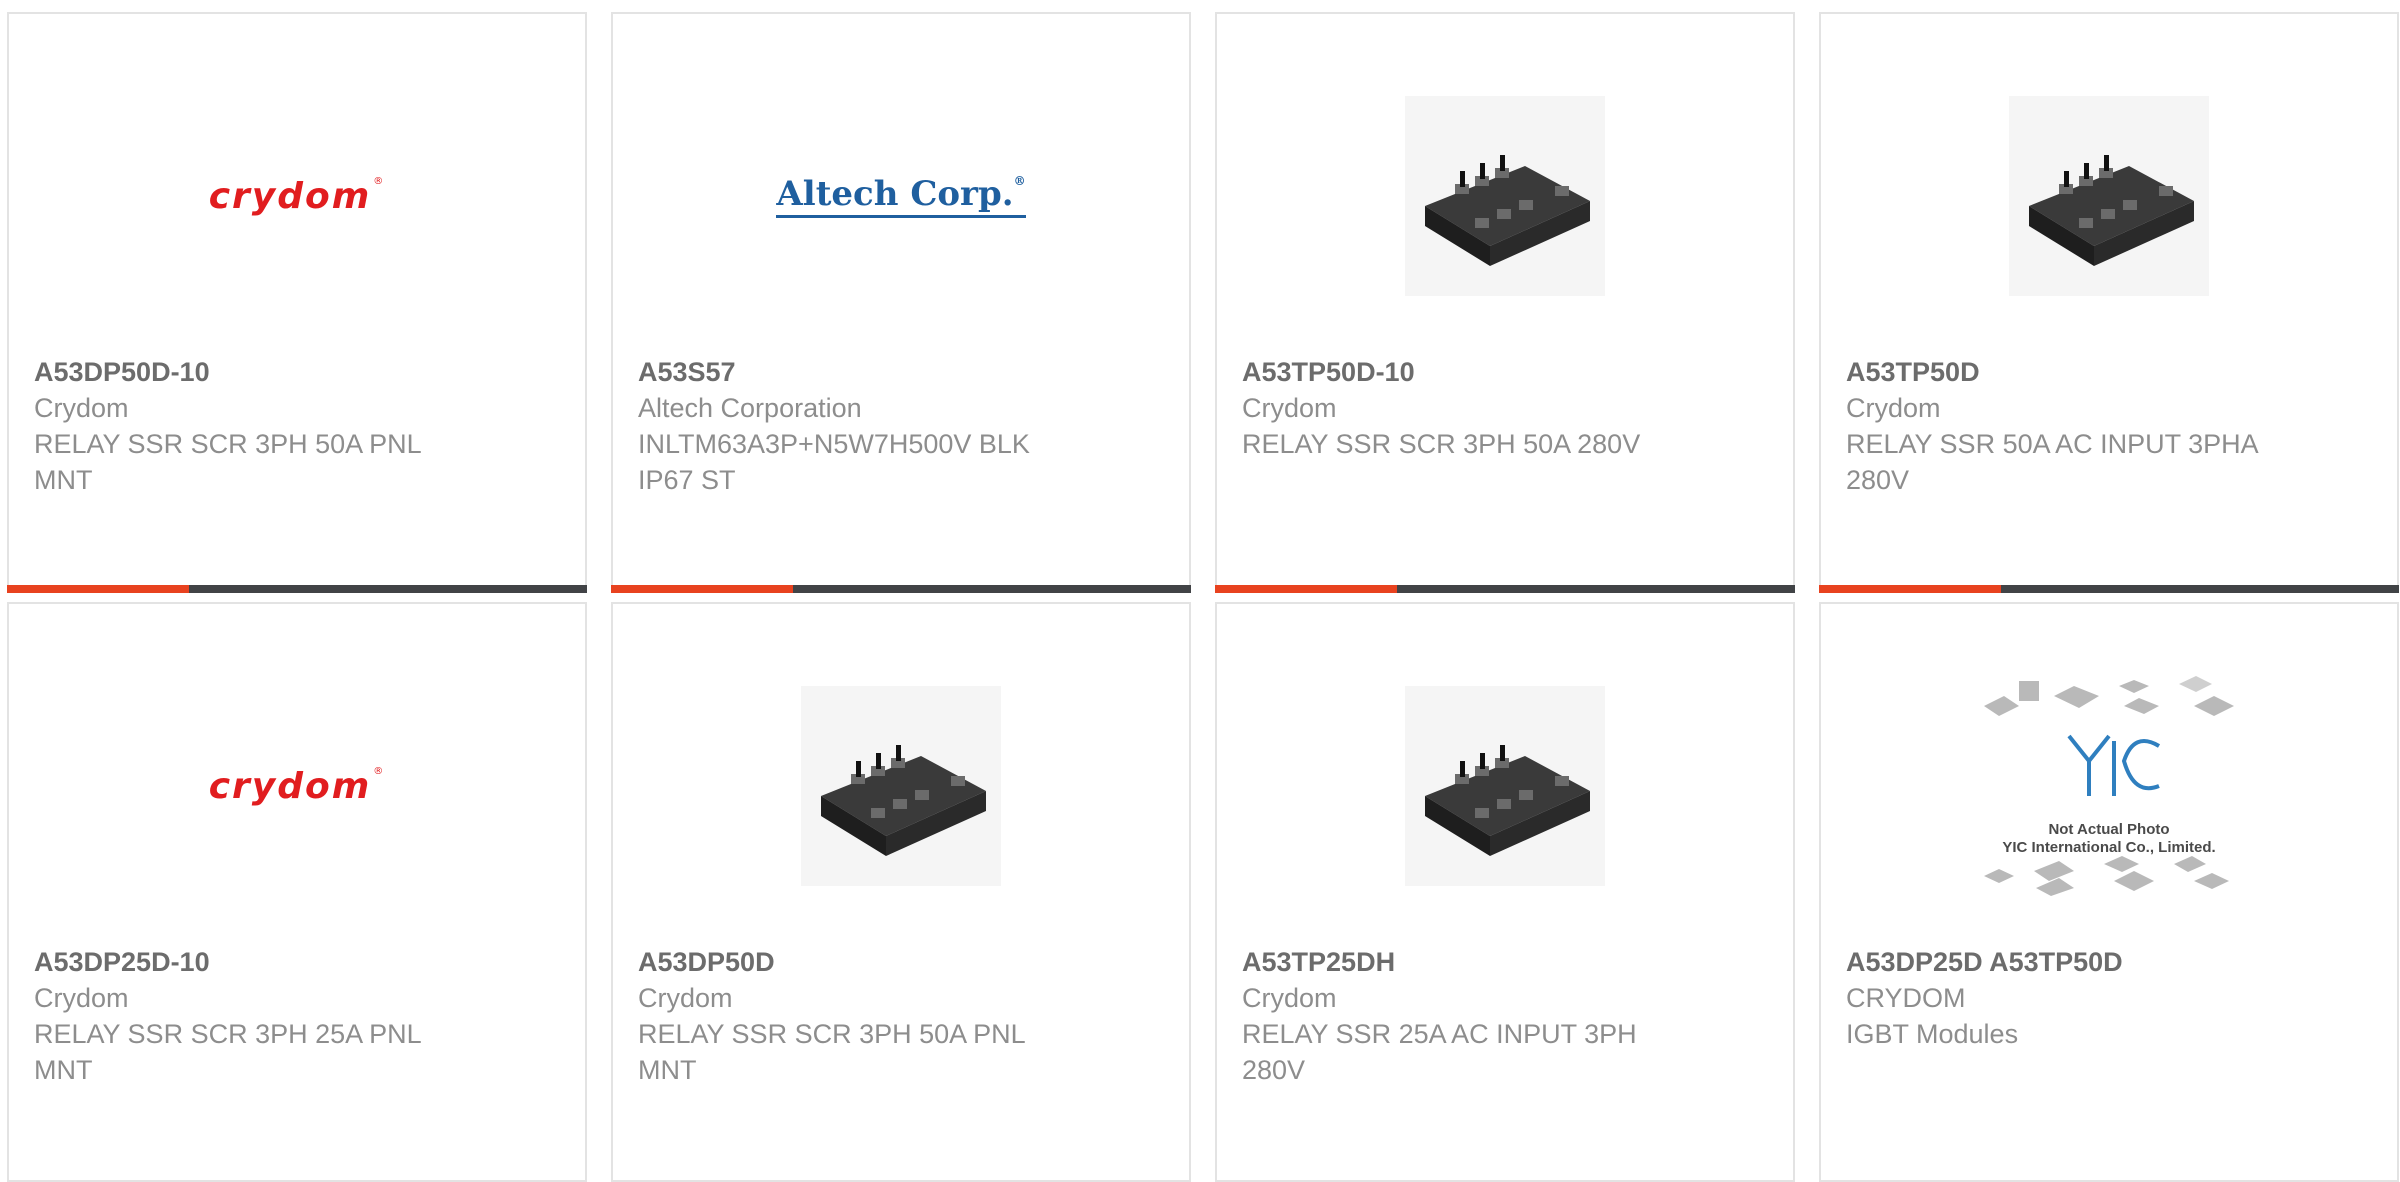 The height and width of the screenshot is (1182, 2400). Describe the element at coordinates (750, 408) in the screenshot. I see `manufacturer: Altech Corporation` at that location.